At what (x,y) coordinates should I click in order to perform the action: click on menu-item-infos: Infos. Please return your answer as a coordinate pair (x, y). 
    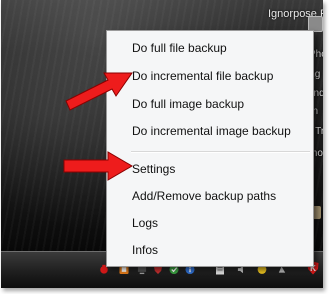
    Looking at the image, I should click on (210, 250).